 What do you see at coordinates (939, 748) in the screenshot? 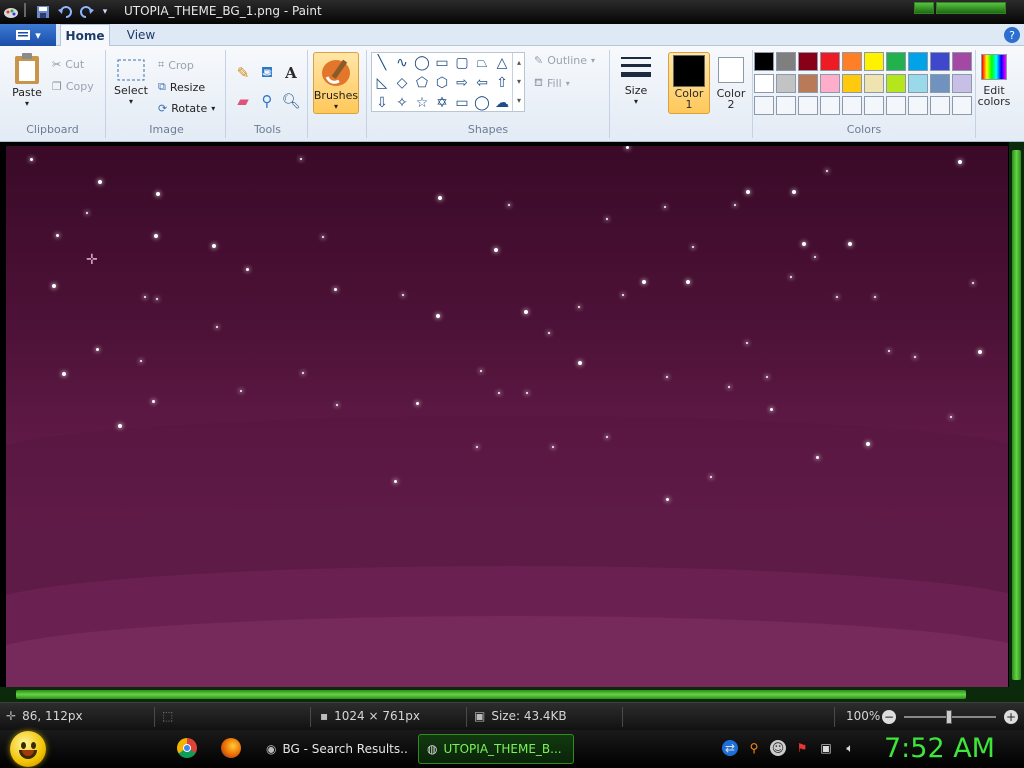
I see `clock: 7:52 AM` at bounding box center [939, 748].